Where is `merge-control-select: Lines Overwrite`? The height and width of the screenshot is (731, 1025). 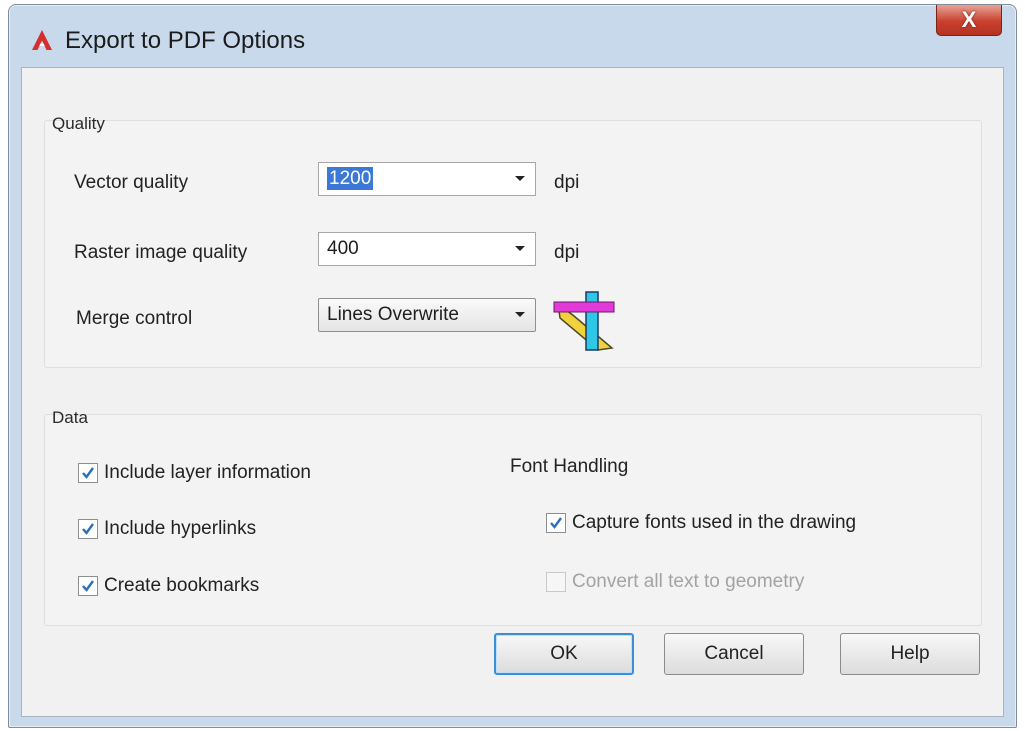 merge-control-select: Lines Overwrite is located at coordinates (427, 315).